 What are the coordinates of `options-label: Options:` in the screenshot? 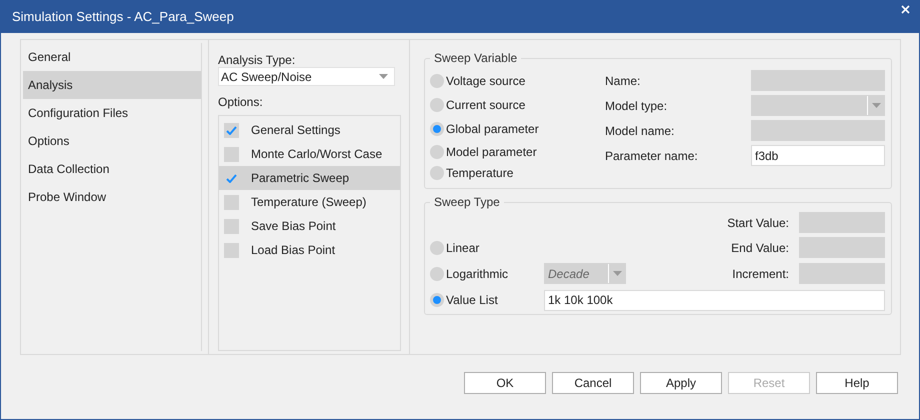 It's located at (240, 102).